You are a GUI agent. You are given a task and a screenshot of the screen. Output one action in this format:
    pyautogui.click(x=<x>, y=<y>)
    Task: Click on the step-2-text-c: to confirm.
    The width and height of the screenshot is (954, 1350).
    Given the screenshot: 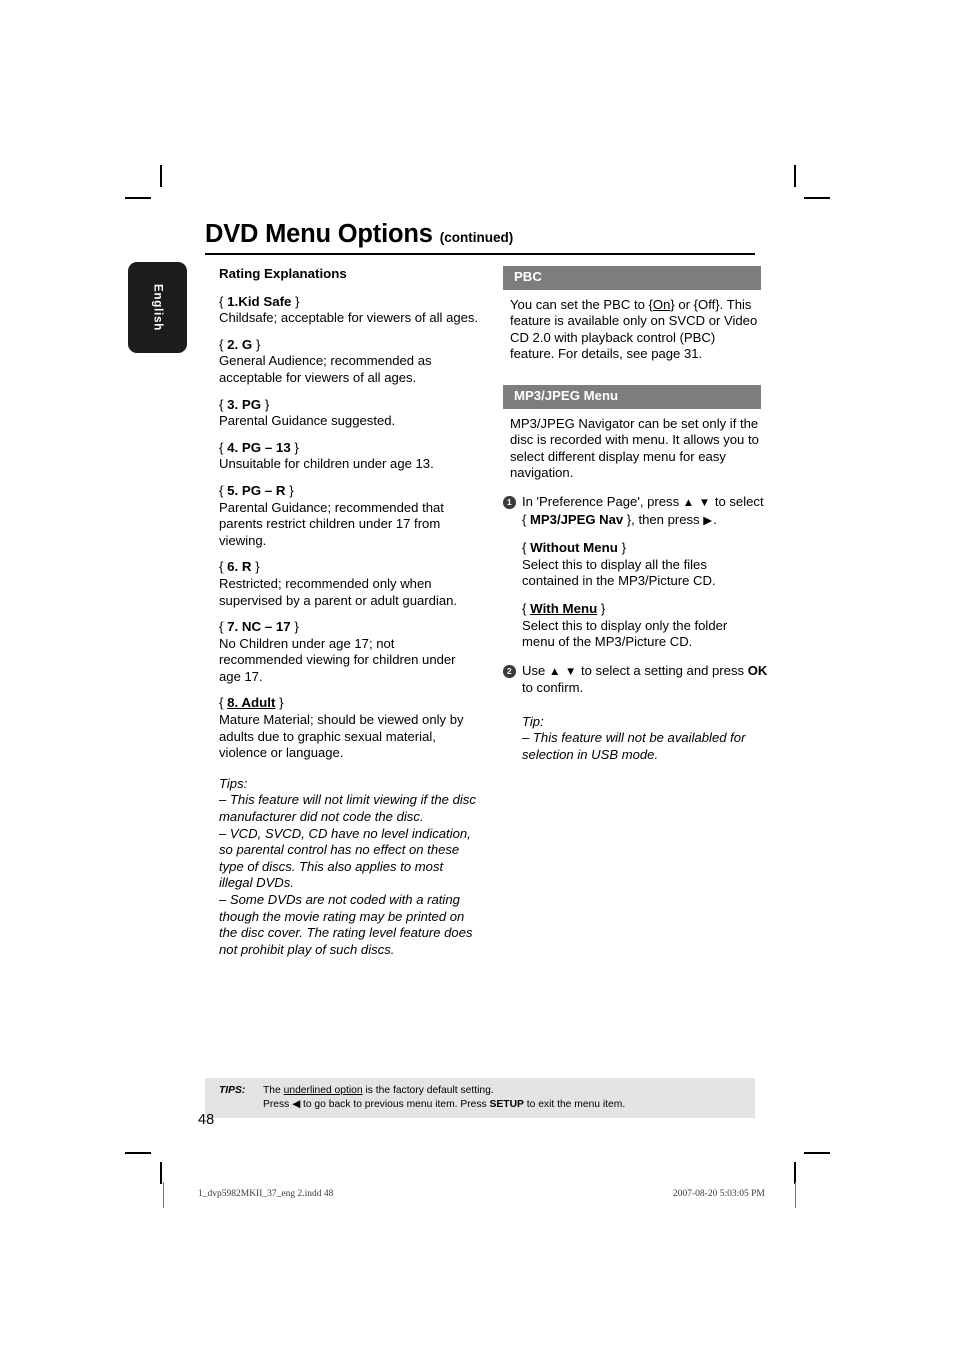 What is the action you would take?
    pyautogui.click(x=553, y=688)
    